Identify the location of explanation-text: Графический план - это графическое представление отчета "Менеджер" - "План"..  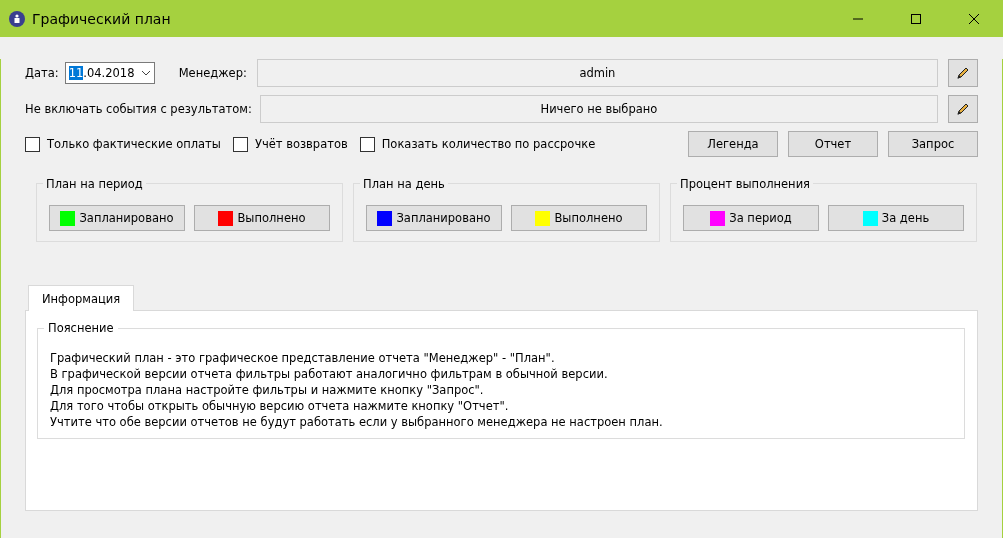
(303, 358).